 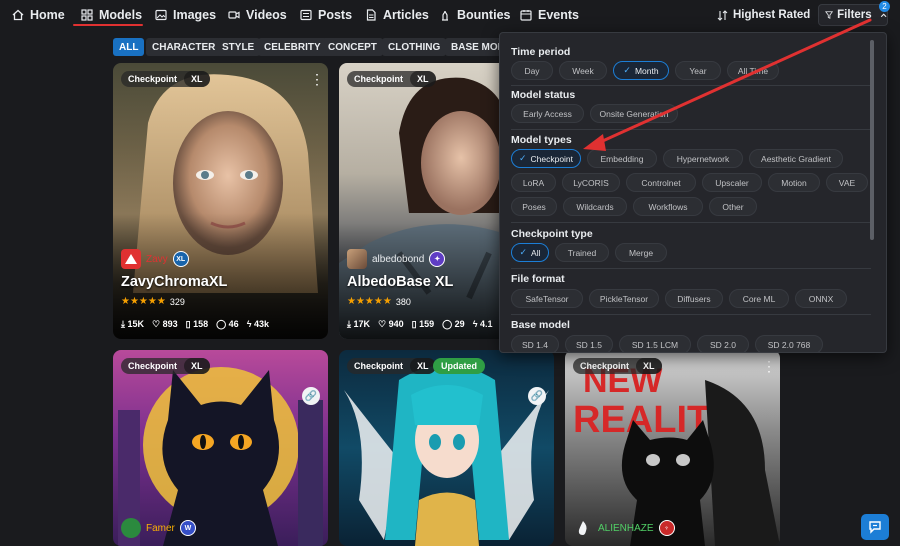 What do you see at coordinates (121, 15) in the screenshot?
I see `nav-models-label: Models` at bounding box center [121, 15].